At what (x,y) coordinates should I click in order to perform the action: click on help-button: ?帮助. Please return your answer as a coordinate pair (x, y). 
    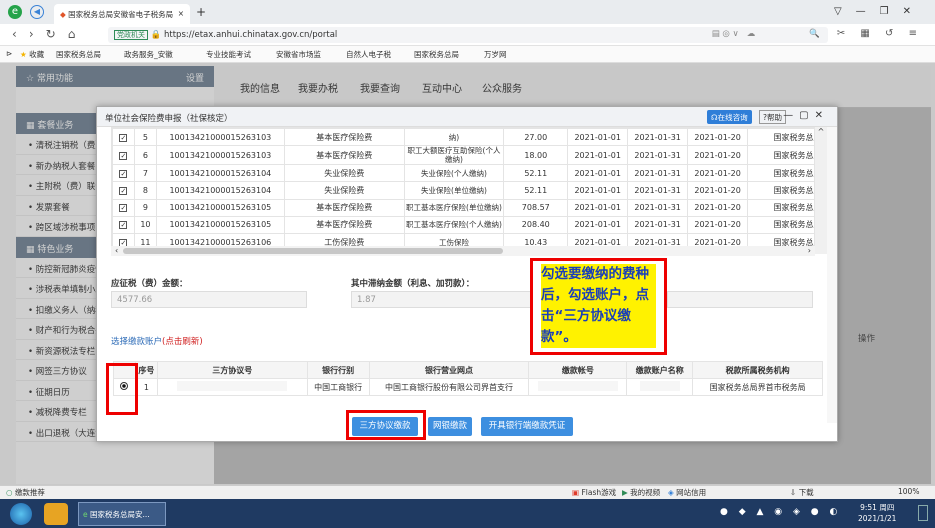
    Looking at the image, I should click on (772, 117).